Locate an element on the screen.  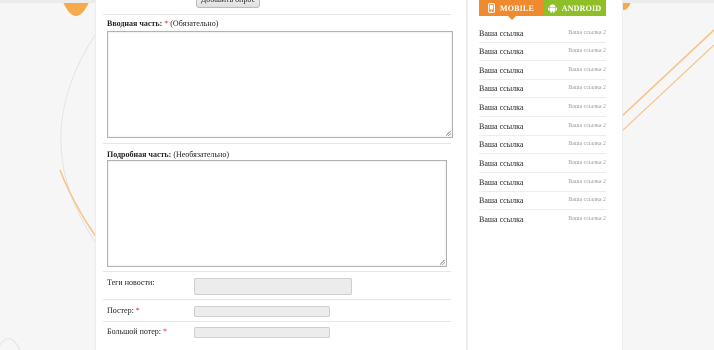
big-poster-label: Большой потер: * is located at coordinates (137, 331).